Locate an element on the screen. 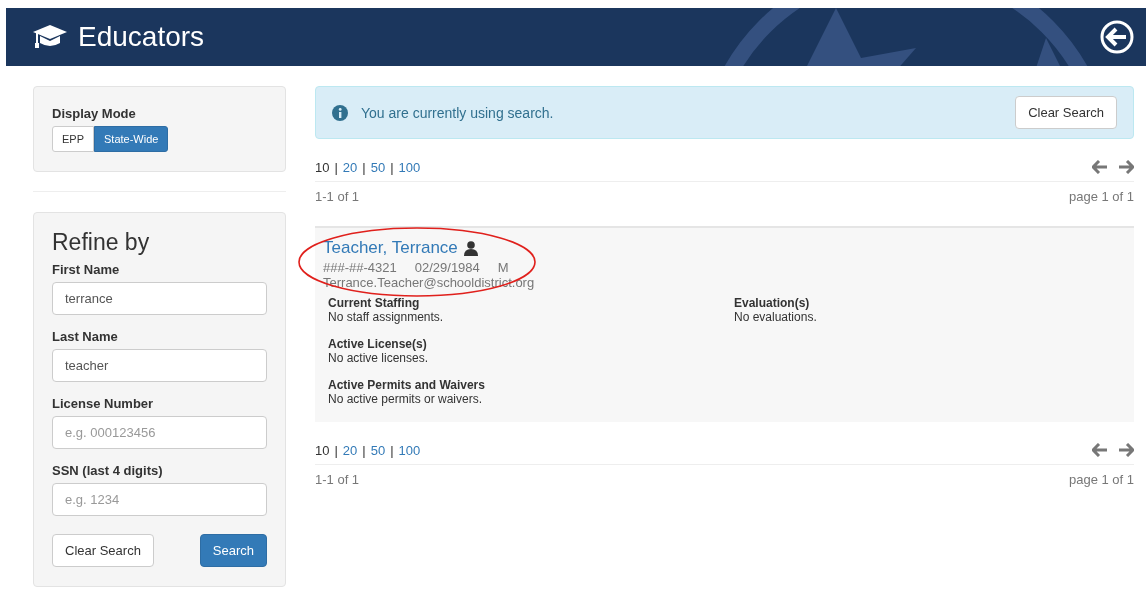  alert-message: You are currently using search. is located at coordinates (458, 112).